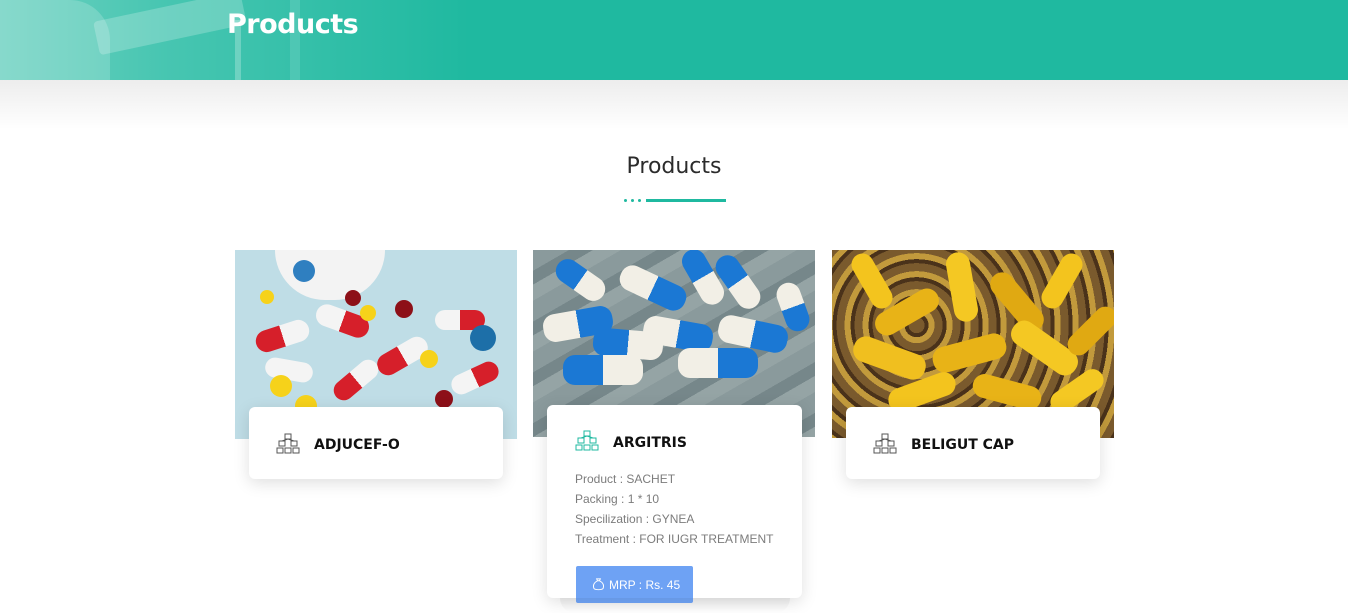 This screenshot has width=1348, height=613. I want to click on title-underline, so click(675, 200).